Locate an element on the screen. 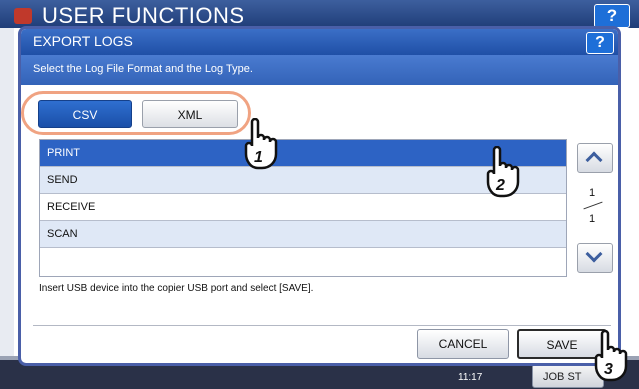 The height and width of the screenshot is (389, 639). scroll-down-button is located at coordinates (595, 258).